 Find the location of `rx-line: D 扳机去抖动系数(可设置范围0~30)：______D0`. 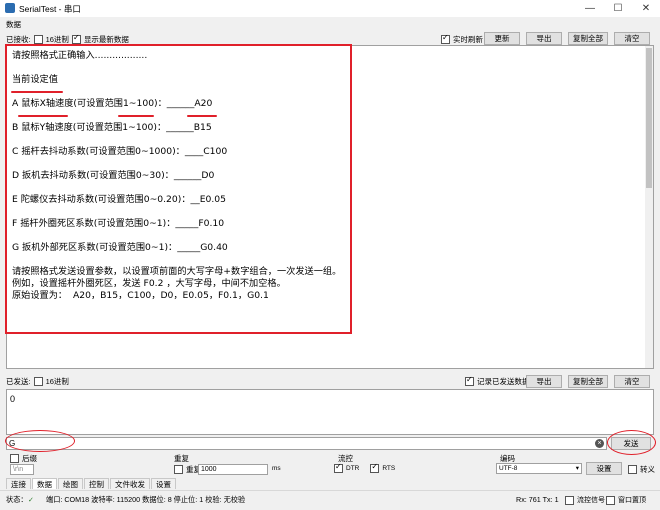

rx-line: D 扳机去抖动系数(可设置范围0~30)：______D0 is located at coordinates (113, 175).